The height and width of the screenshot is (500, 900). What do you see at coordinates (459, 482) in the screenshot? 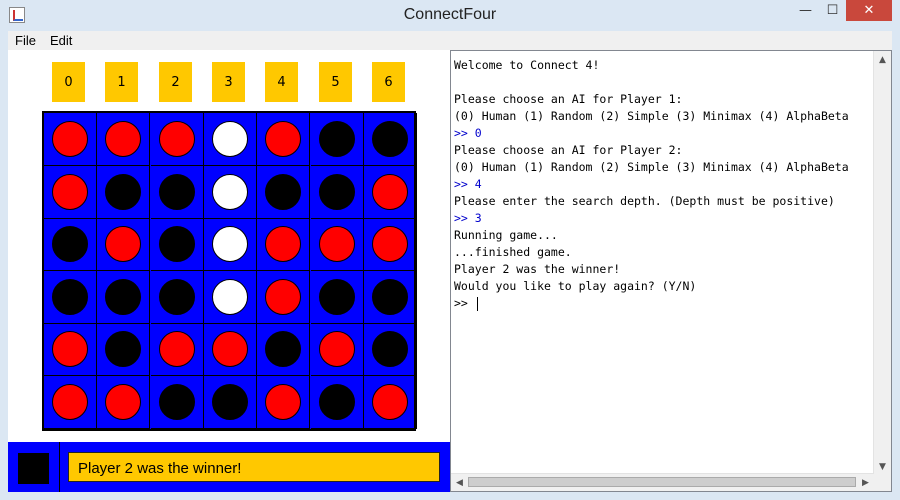
I see `scroll-left-icon: ◀` at bounding box center [459, 482].